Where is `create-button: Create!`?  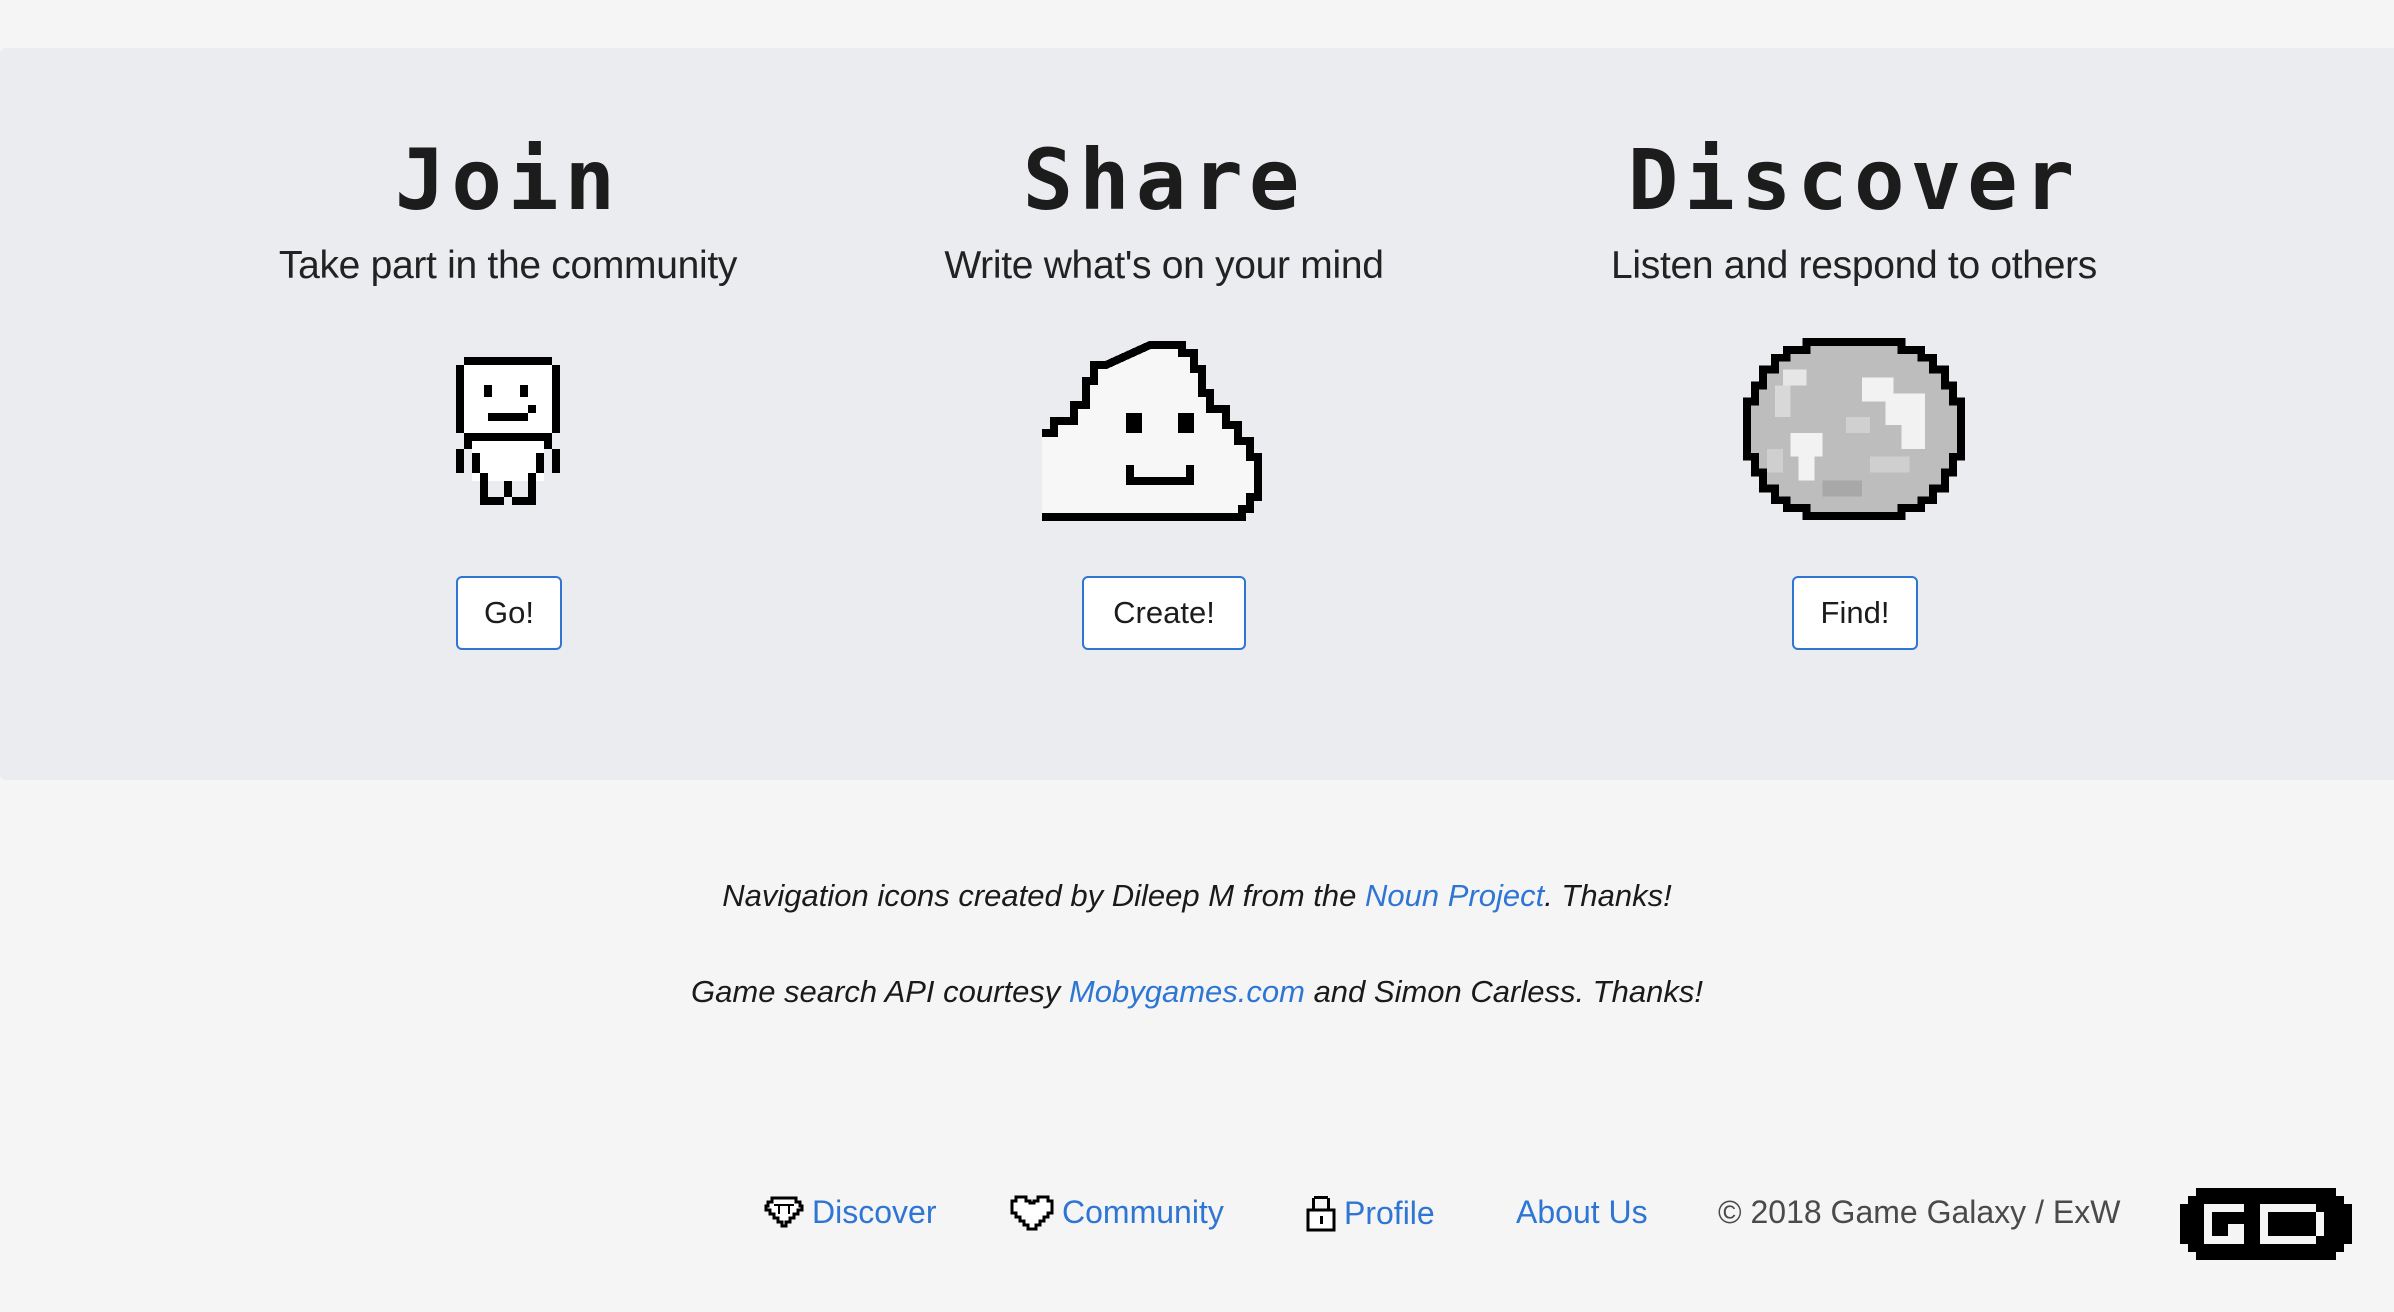 create-button: Create! is located at coordinates (1164, 613).